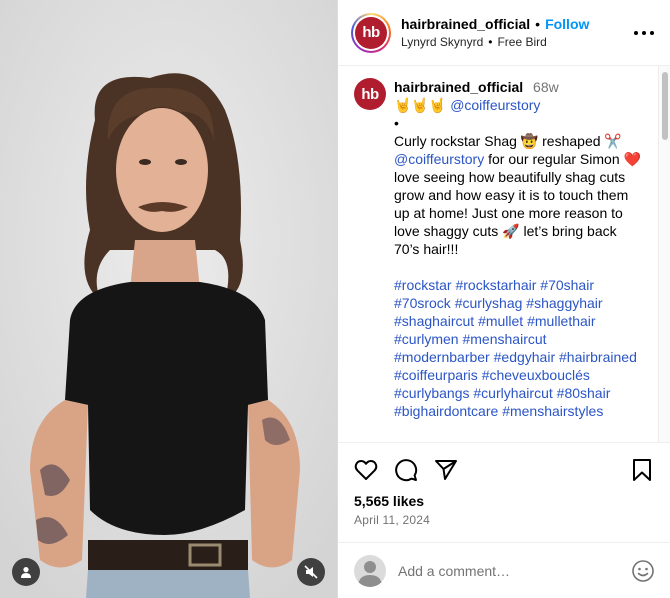 The image size is (670, 598). I want to click on hashtag-link: #modernbarber, so click(442, 357).